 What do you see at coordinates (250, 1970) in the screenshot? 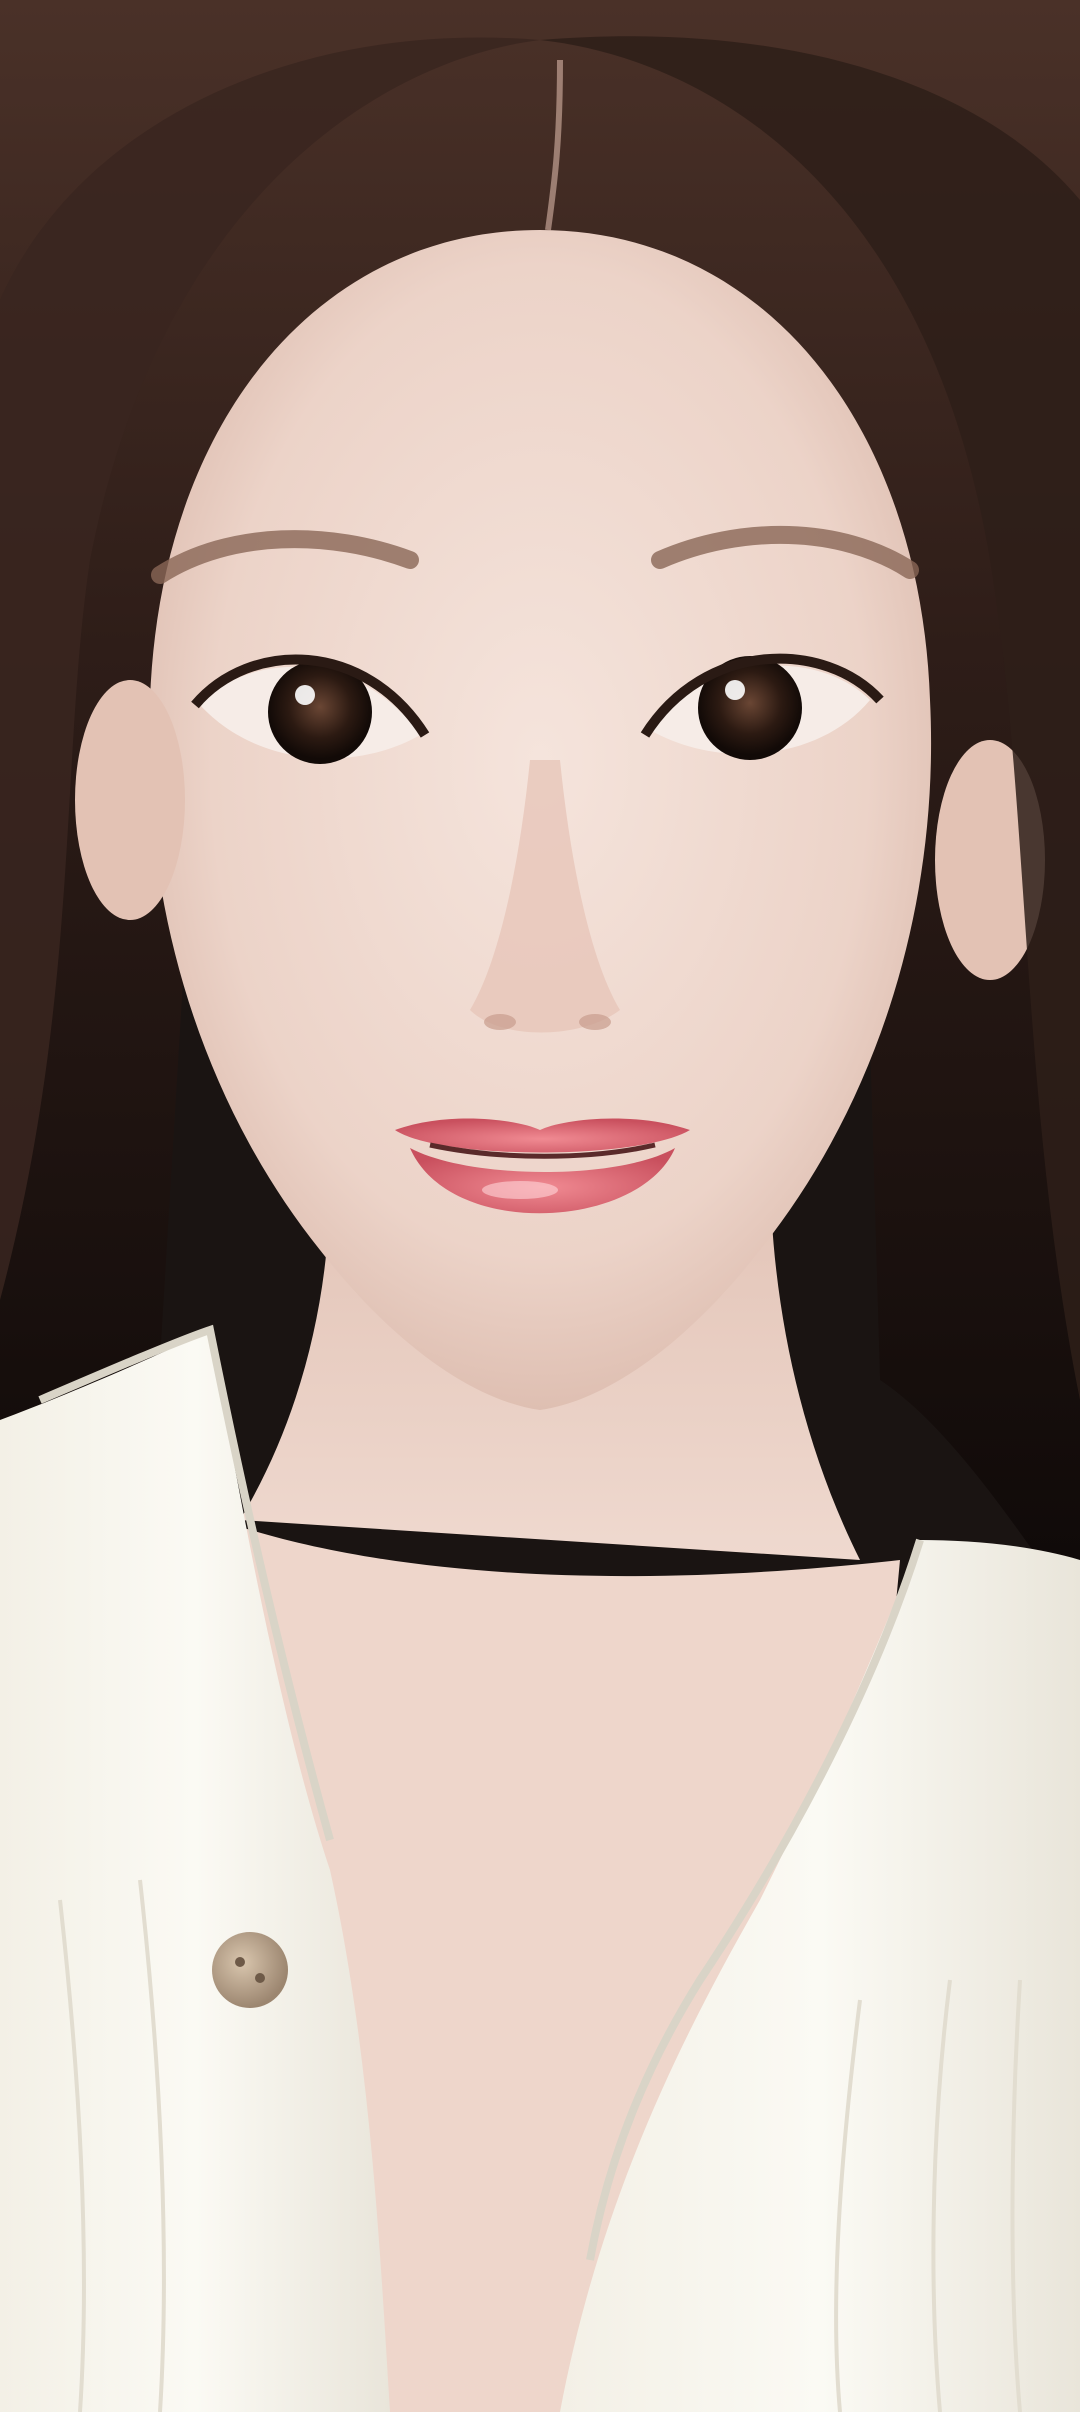
I see `shirt-button` at bounding box center [250, 1970].